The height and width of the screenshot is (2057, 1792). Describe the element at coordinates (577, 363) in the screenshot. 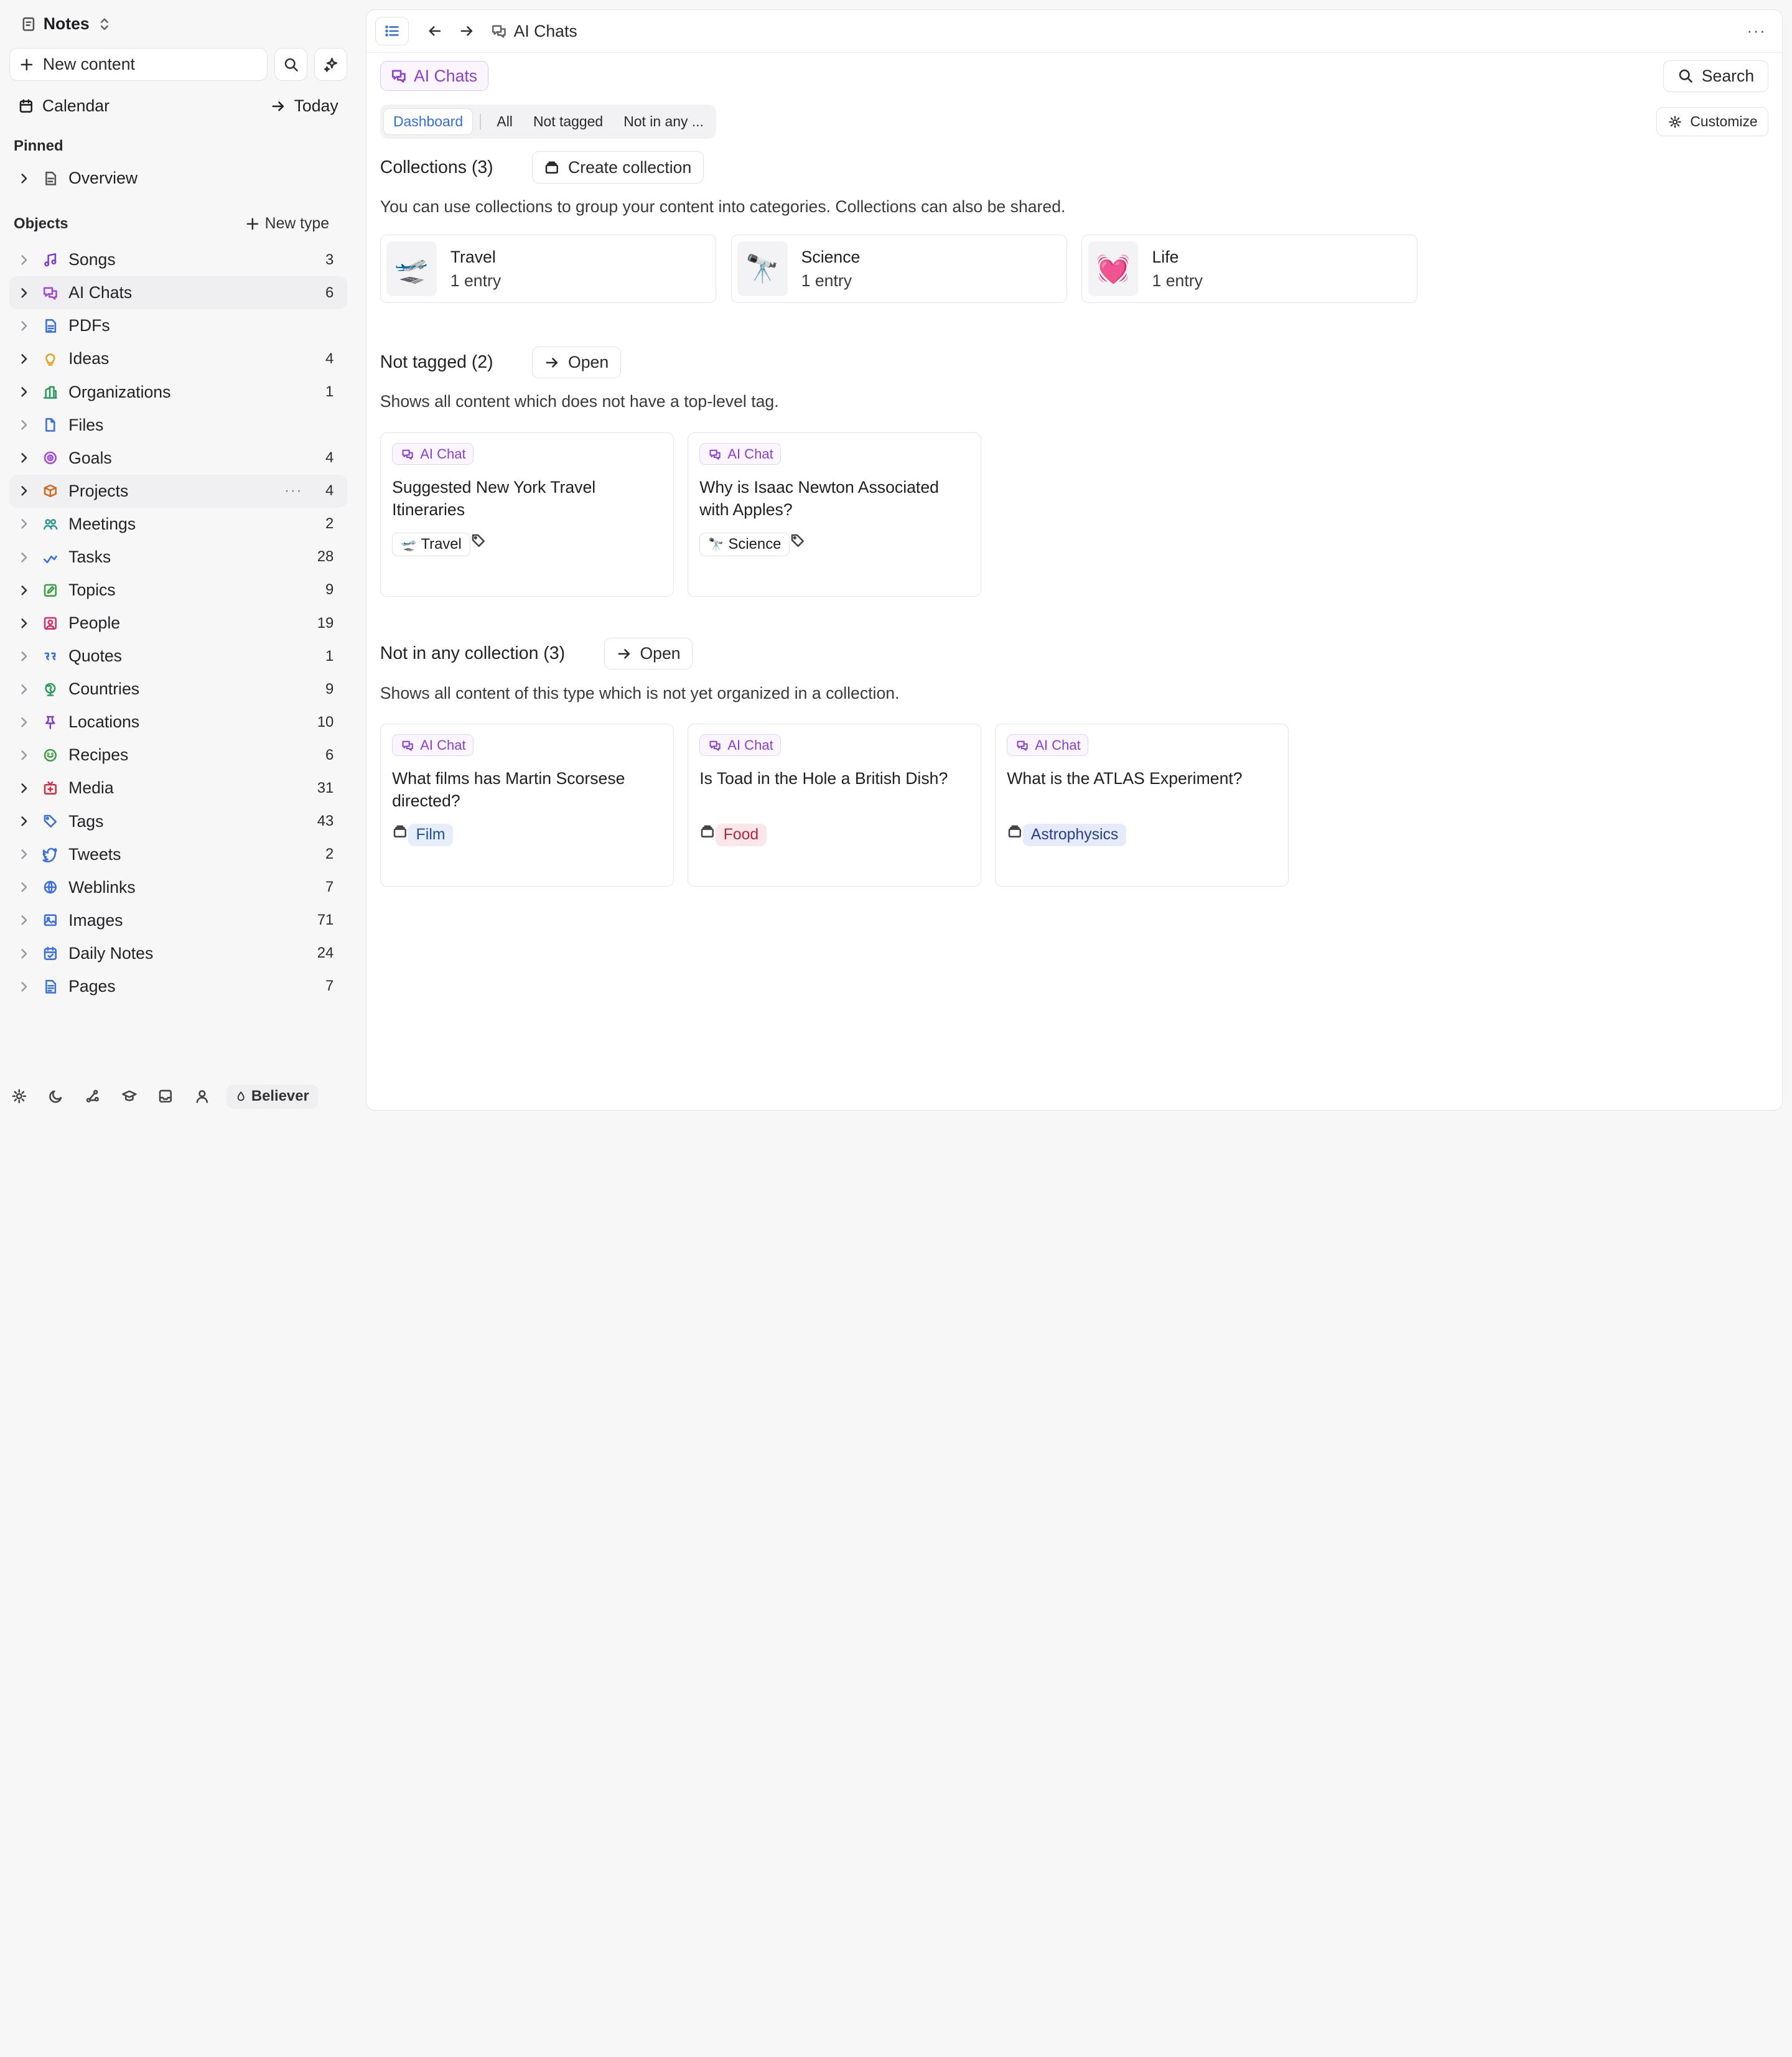

I see `not-tagged-open-button: Open` at that location.